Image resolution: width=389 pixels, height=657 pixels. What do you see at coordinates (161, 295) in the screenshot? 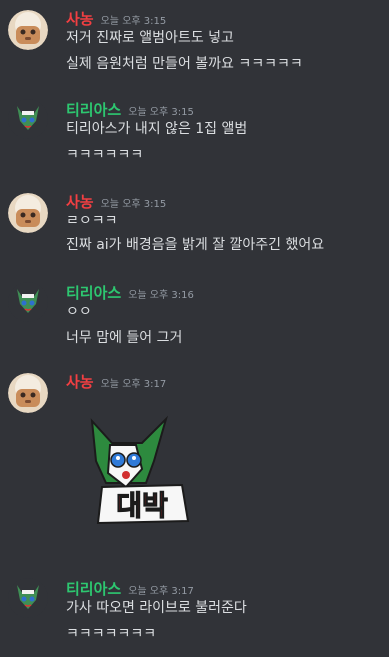
I see `timestamp: 오늘 오후 3:16` at bounding box center [161, 295].